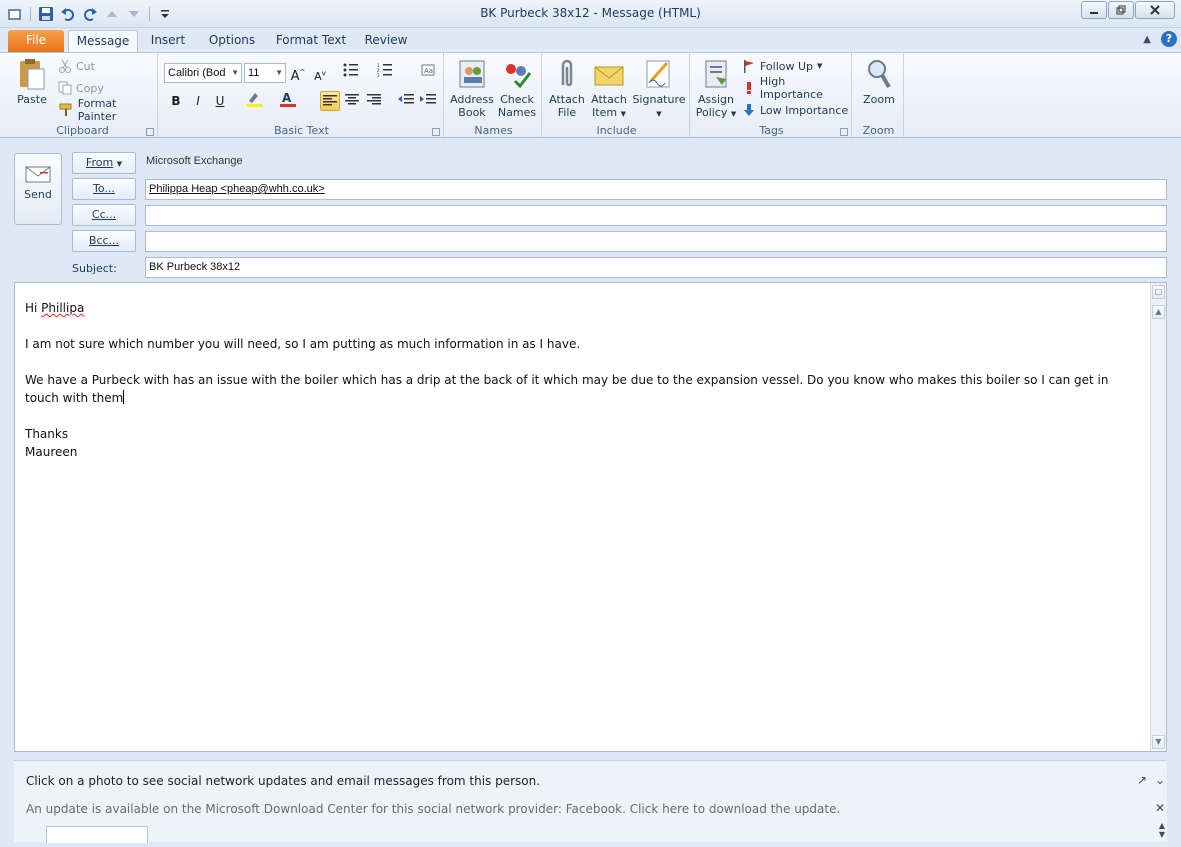 Image resolution: width=1181 pixels, height=847 pixels. I want to click on paste-button: Paste, so click(32, 81).